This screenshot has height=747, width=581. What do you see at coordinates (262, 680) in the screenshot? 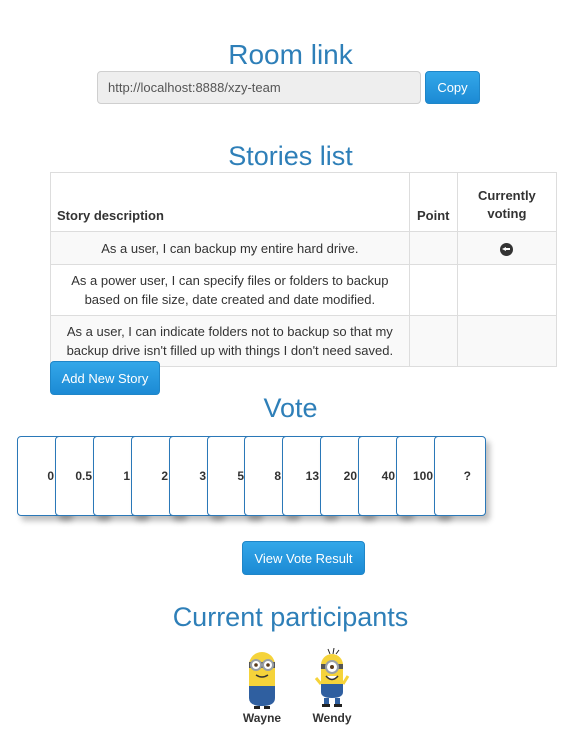
I see `minion-two-eyed-avatar` at bounding box center [262, 680].